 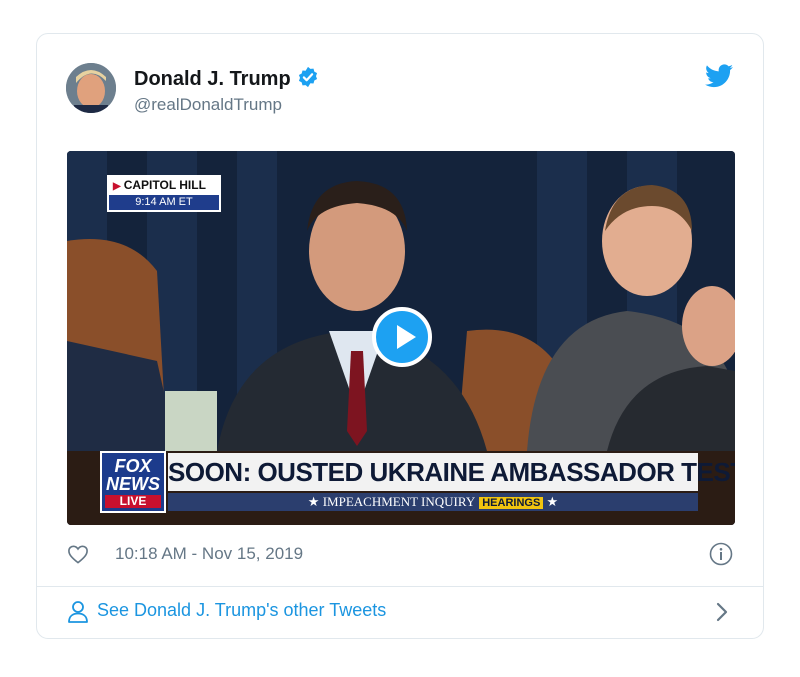 I want to click on location-bug: ▶ CAPITOL HILL 9:14 AM ET, so click(x=164, y=193).